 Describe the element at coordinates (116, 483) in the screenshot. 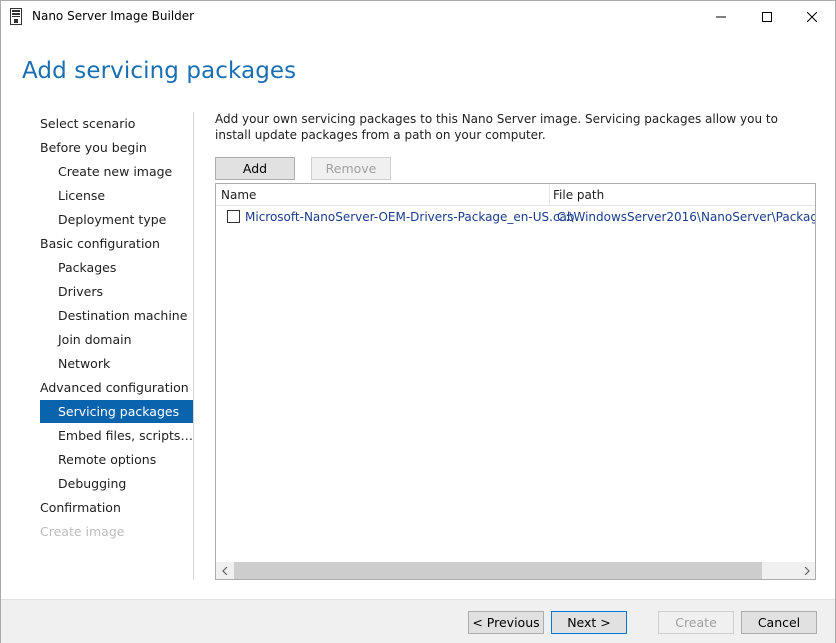

I see `nav-item-debugging: Debugging` at that location.